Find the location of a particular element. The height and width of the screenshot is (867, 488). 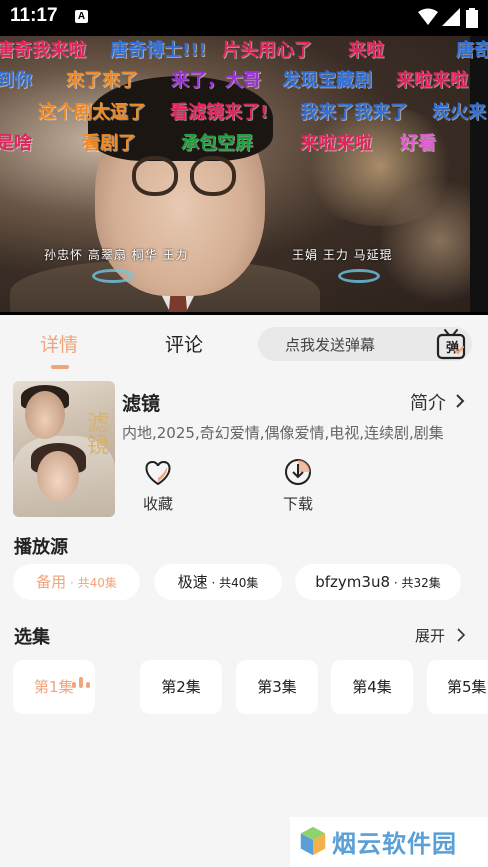

source-name: 极速 is located at coordinates (192, 582).